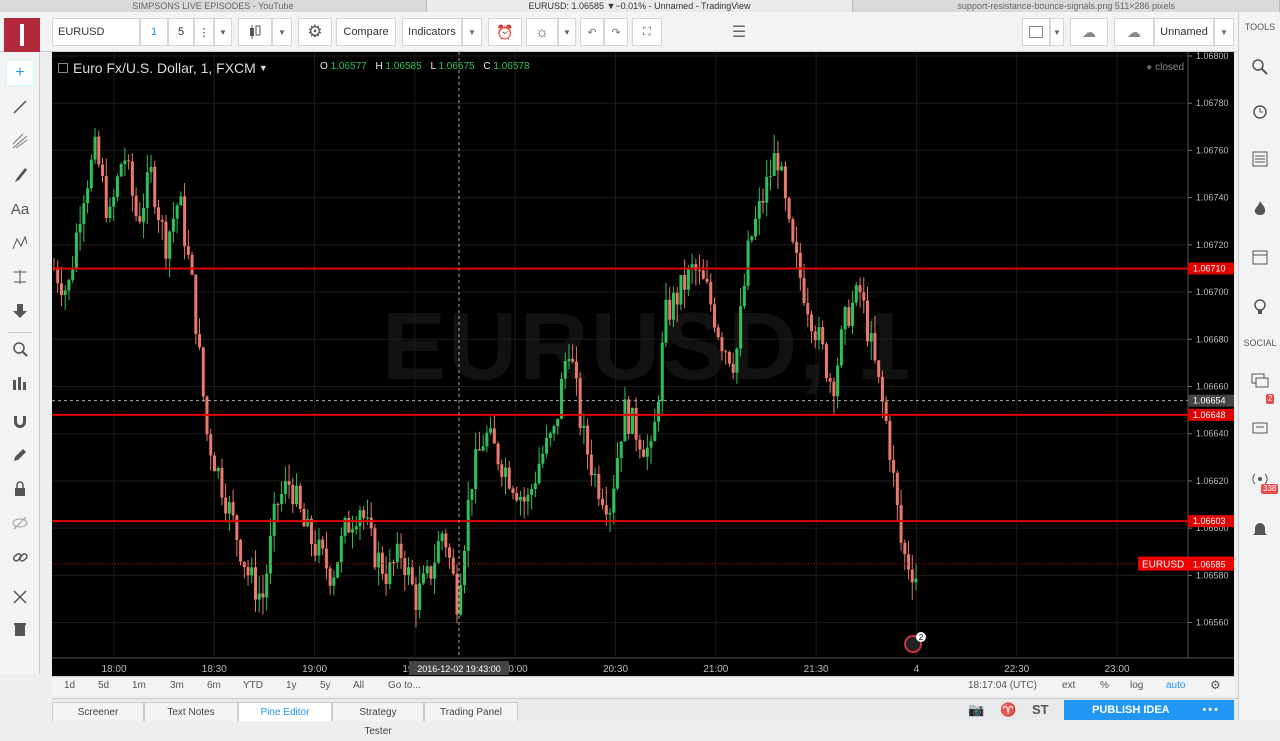  Describe the element at coordinates (325, 685) in the screenshot. I see `range-5y: 5y` at that location.